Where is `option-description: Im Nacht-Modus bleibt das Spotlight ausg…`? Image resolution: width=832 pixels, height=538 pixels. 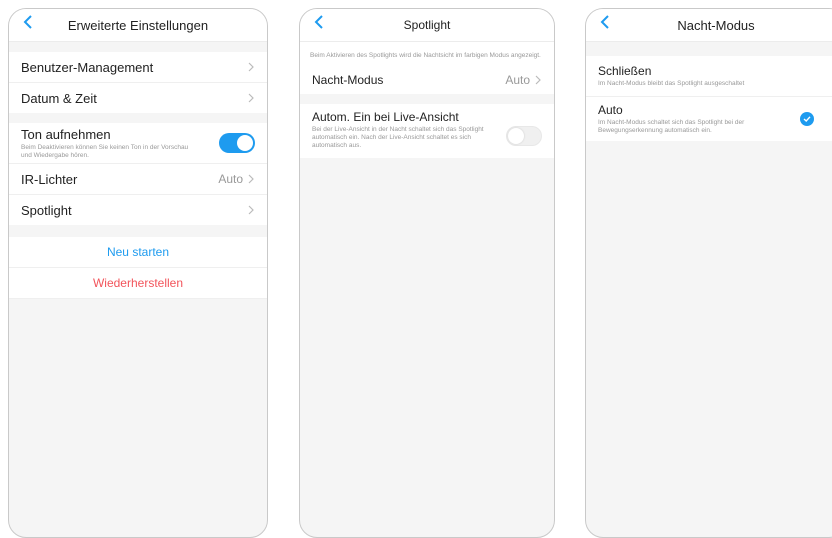
option-description: Im Nacht-Modus bleibt das Spotlight ausg… is located at coordinates (671, 83).